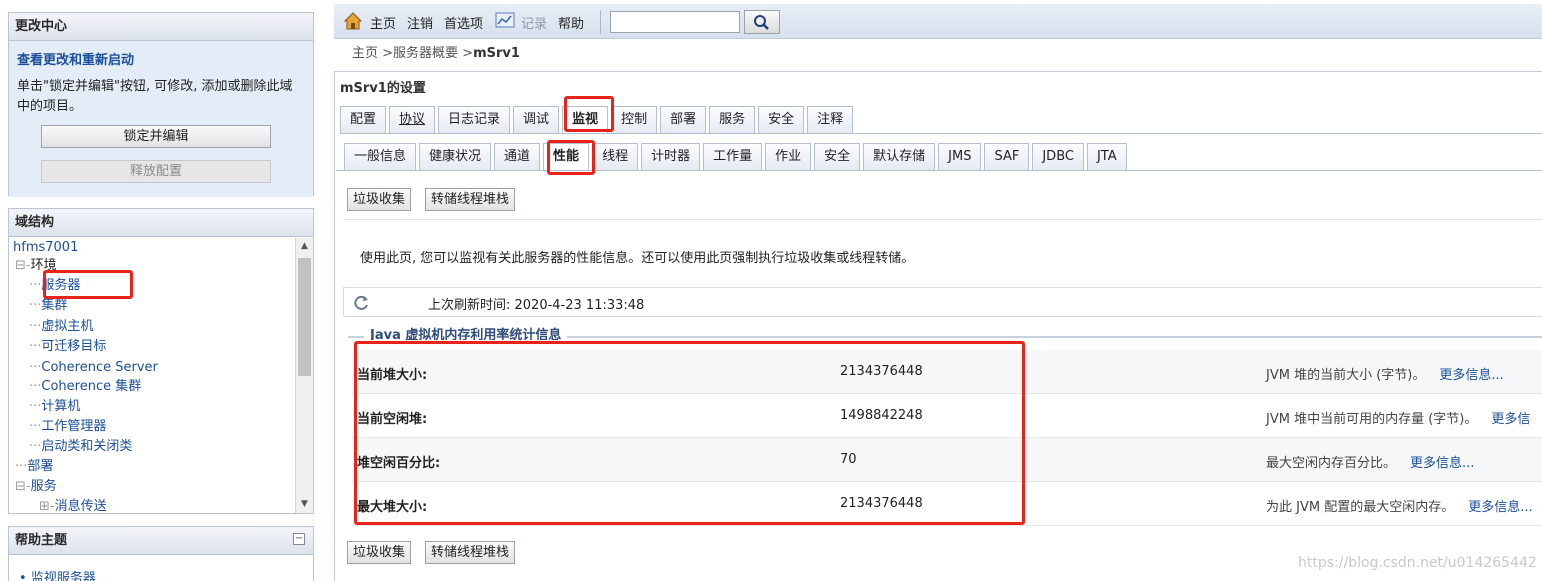 The image size is (1542, 581). I want to click on tree-item-startup-shutdown-classes: ···启动类和关闭类, so click(80, 447).